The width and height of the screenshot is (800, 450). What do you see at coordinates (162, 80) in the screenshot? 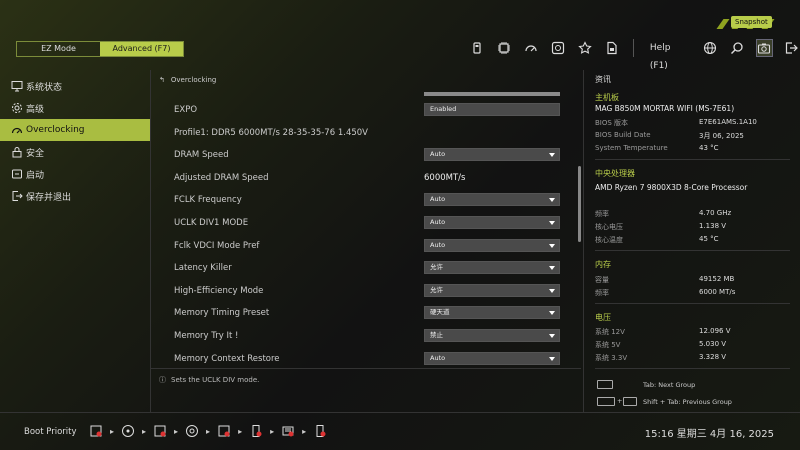
I see `back-arrow-icon: ↰` at bounding box center [162, 80].